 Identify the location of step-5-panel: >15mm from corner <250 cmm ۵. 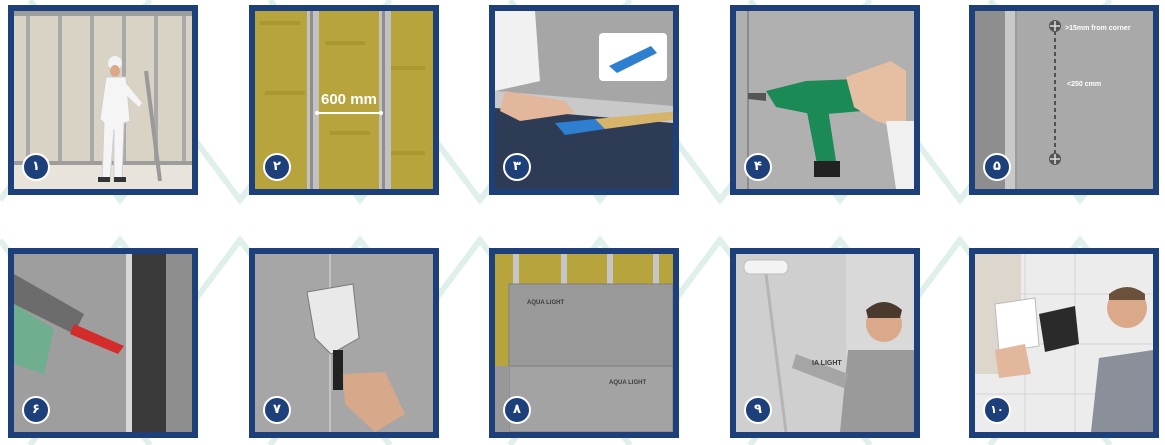
(1064, 100).